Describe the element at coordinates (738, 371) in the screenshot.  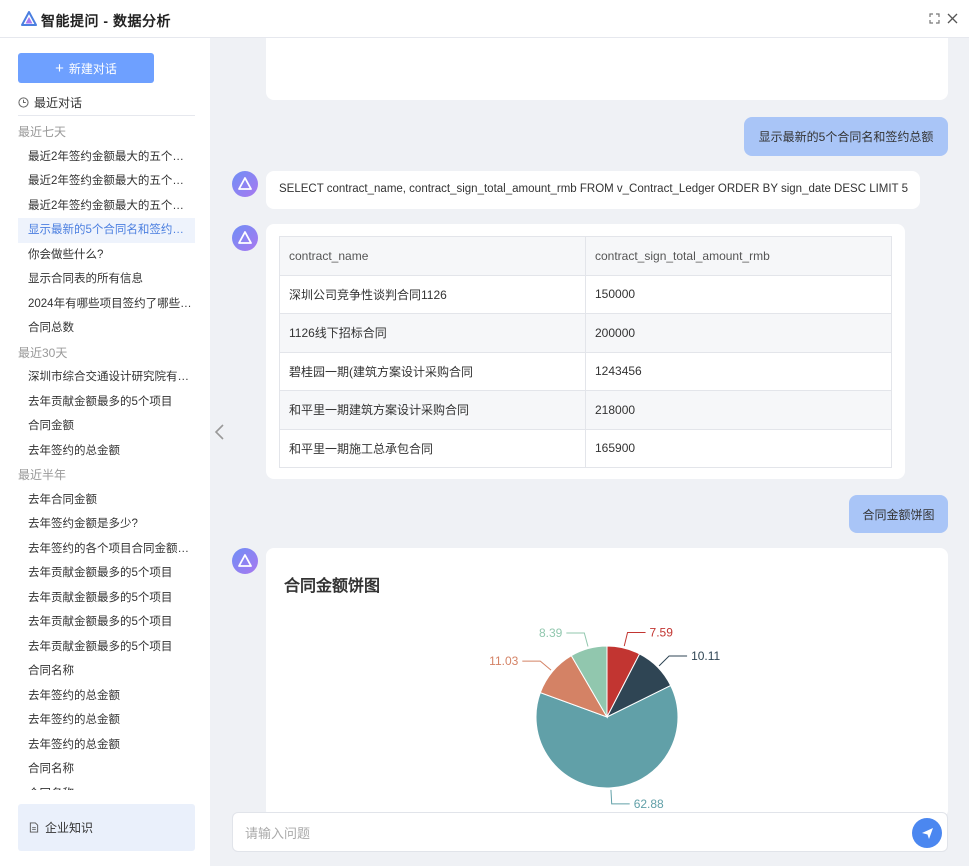
I see `table-cell: 1243456` at that location.